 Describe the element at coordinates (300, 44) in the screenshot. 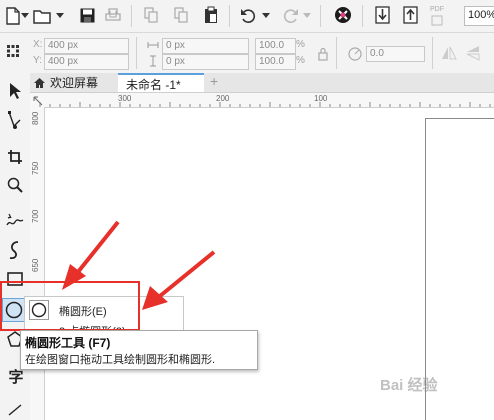

I see `scale-width-percent: %` at that location.